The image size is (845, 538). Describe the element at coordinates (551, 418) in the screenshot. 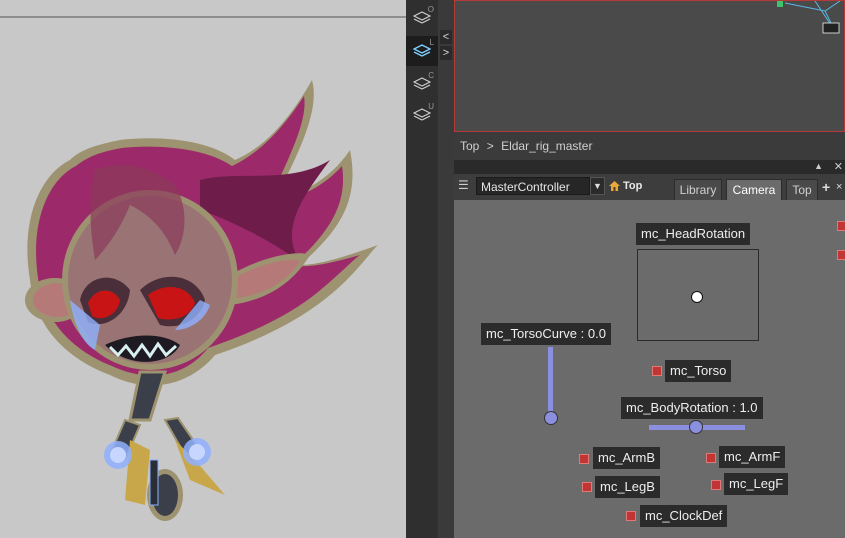

I see `torso-curve-handle` at that location.